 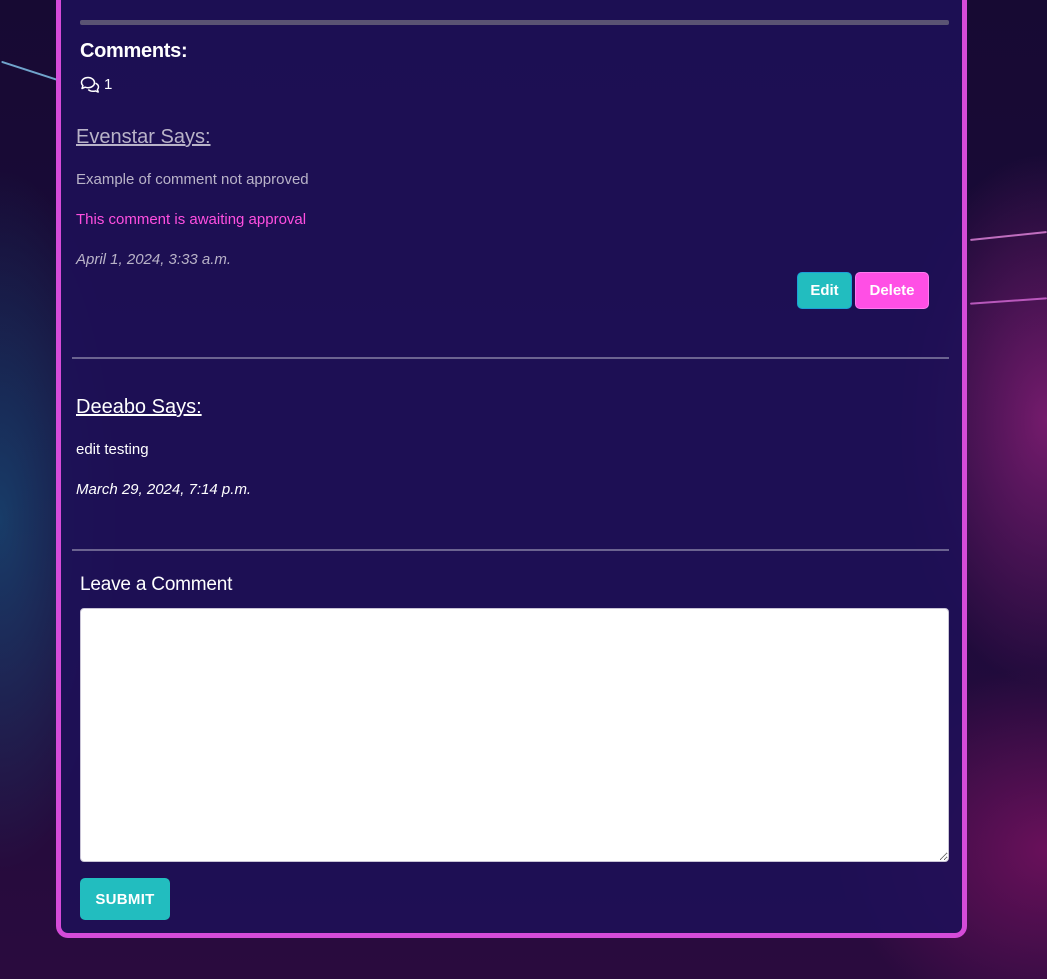 I want to click on comment-body: Example of comment not approved, so click(x=192, y=179).